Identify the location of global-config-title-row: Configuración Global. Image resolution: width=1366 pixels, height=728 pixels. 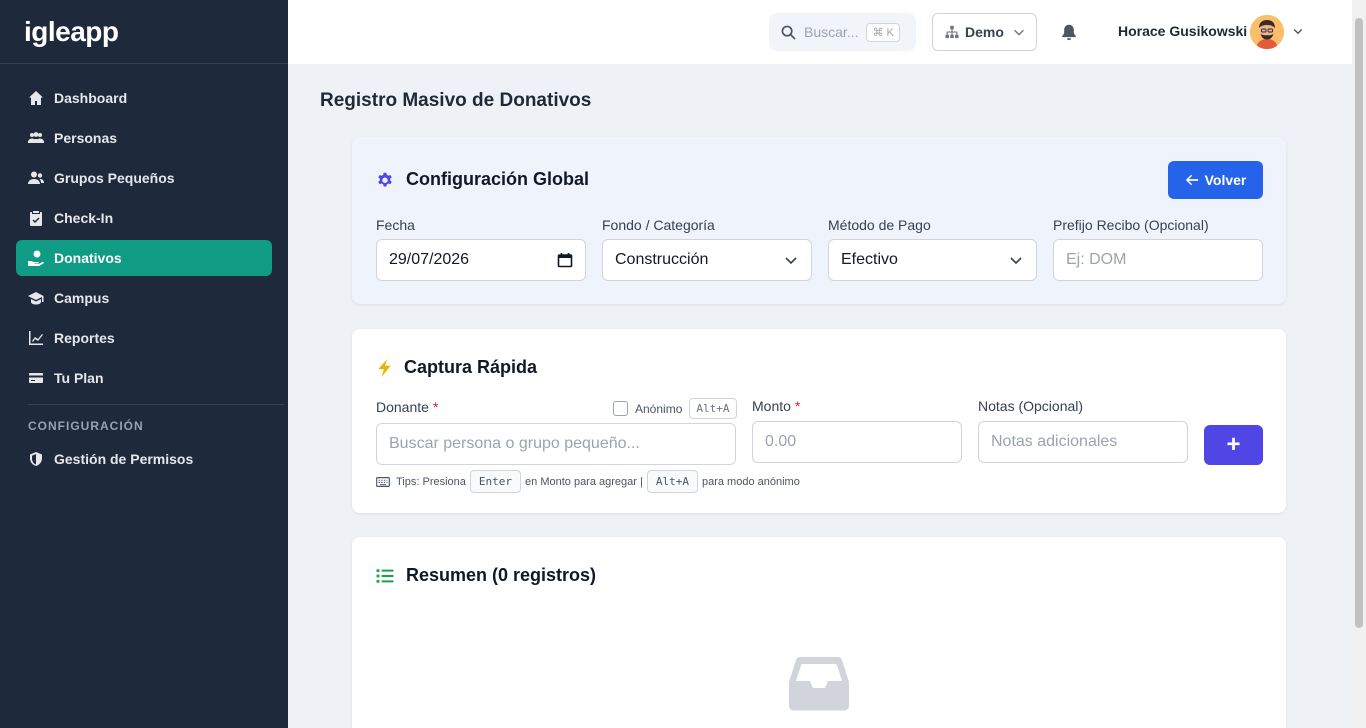
(482, 179).